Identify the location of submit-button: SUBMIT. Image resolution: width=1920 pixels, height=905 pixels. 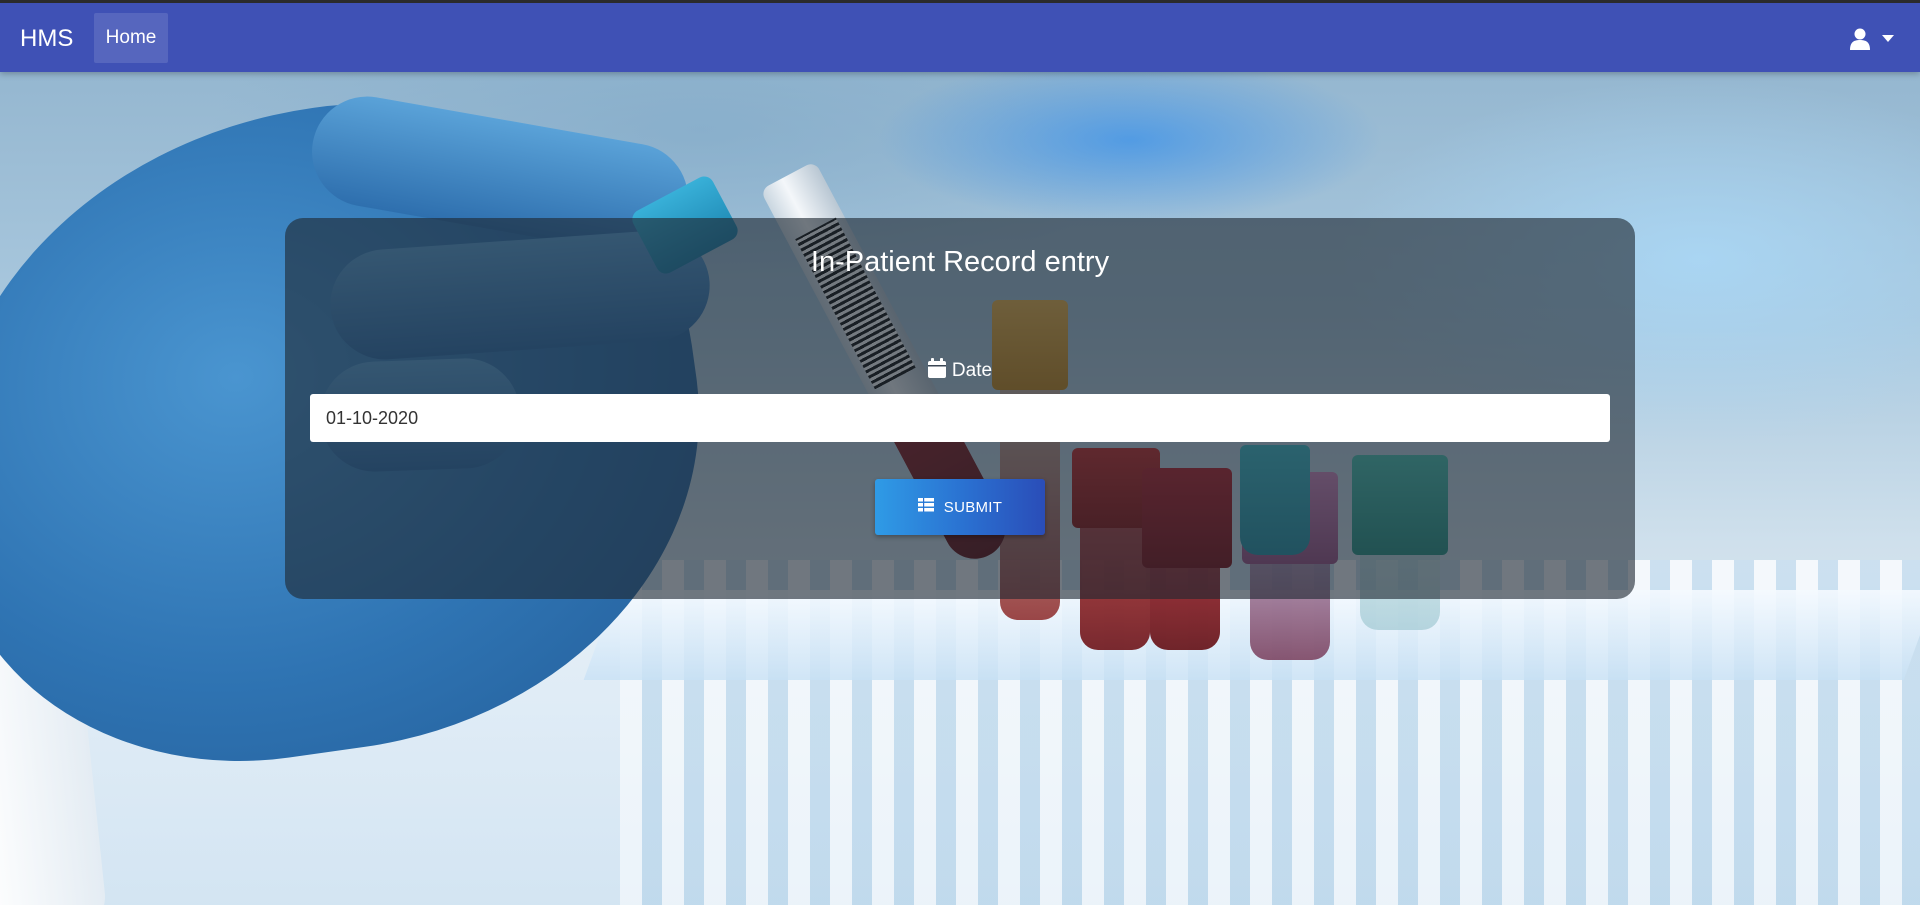
(960, 507).